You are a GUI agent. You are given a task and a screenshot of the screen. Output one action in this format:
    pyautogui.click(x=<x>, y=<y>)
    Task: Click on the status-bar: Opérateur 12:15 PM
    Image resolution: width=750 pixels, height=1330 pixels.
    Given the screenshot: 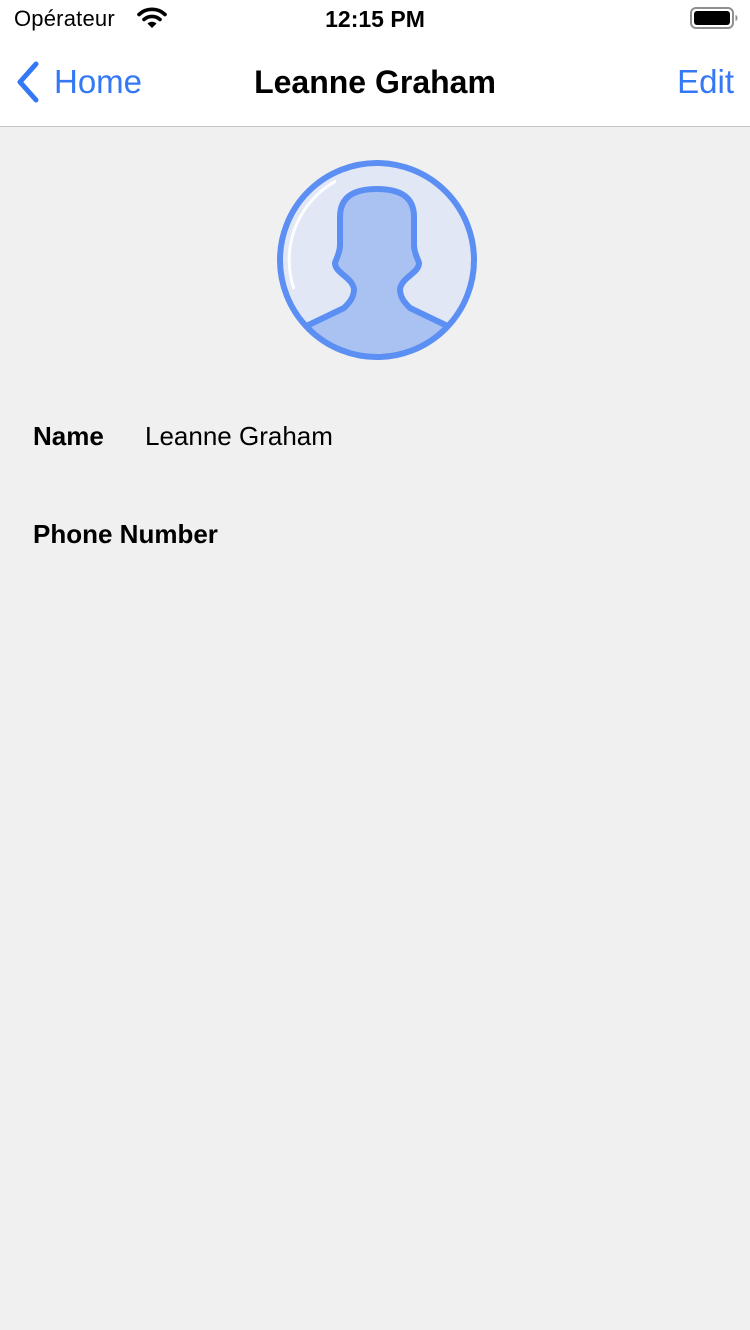 What is the action you would take?
    pyautogui.click(x=375, y=20)
    